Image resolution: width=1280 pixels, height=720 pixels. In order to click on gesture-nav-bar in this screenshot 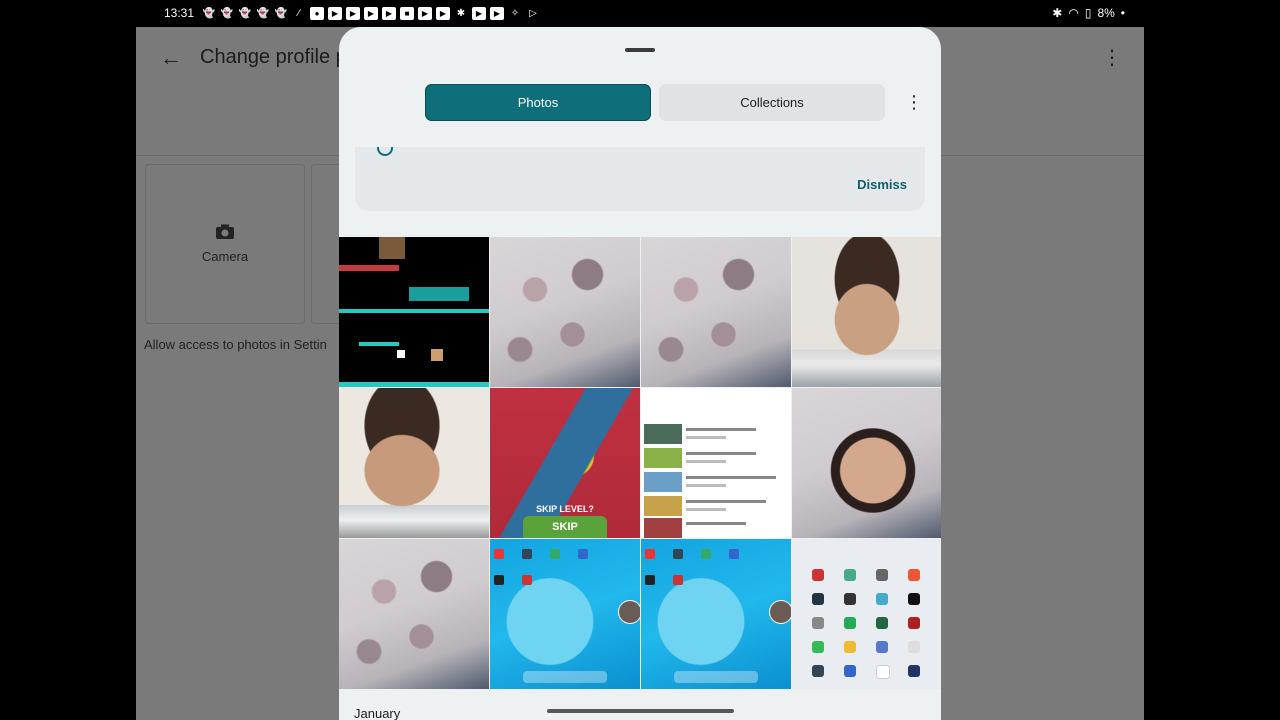, I will do `click(640, 711)`.